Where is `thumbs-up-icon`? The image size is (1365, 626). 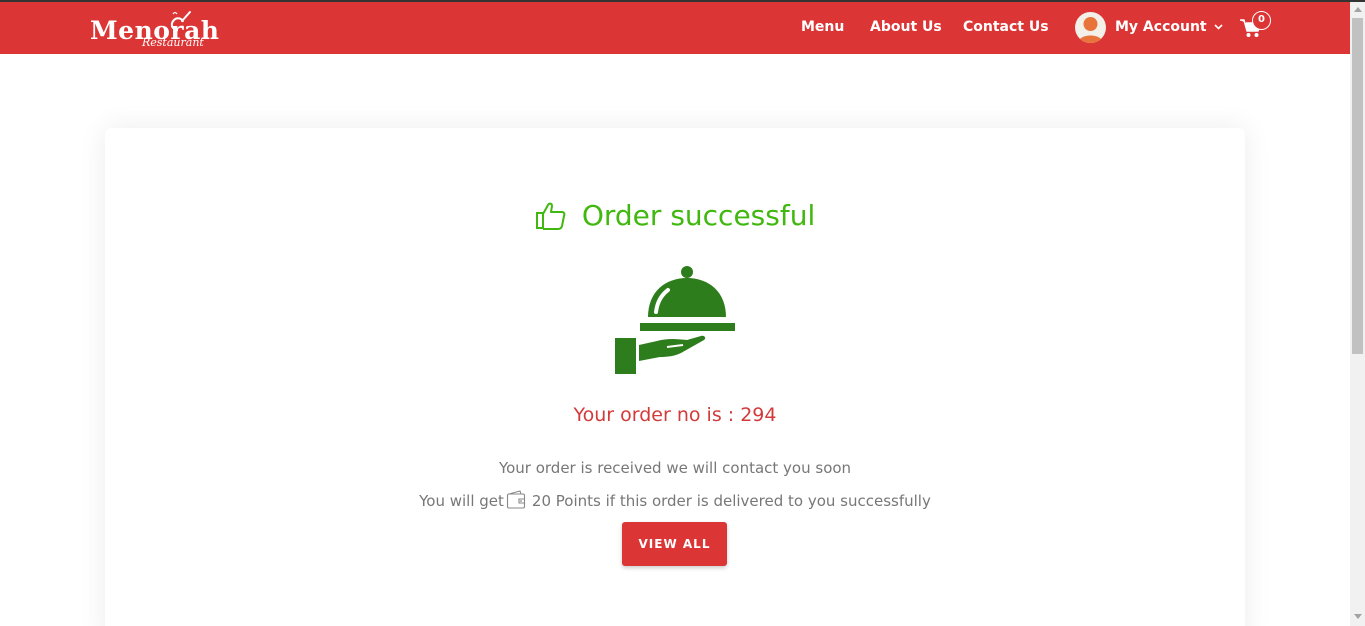 thumbs-up-icon is located at coordinates (550, 216).